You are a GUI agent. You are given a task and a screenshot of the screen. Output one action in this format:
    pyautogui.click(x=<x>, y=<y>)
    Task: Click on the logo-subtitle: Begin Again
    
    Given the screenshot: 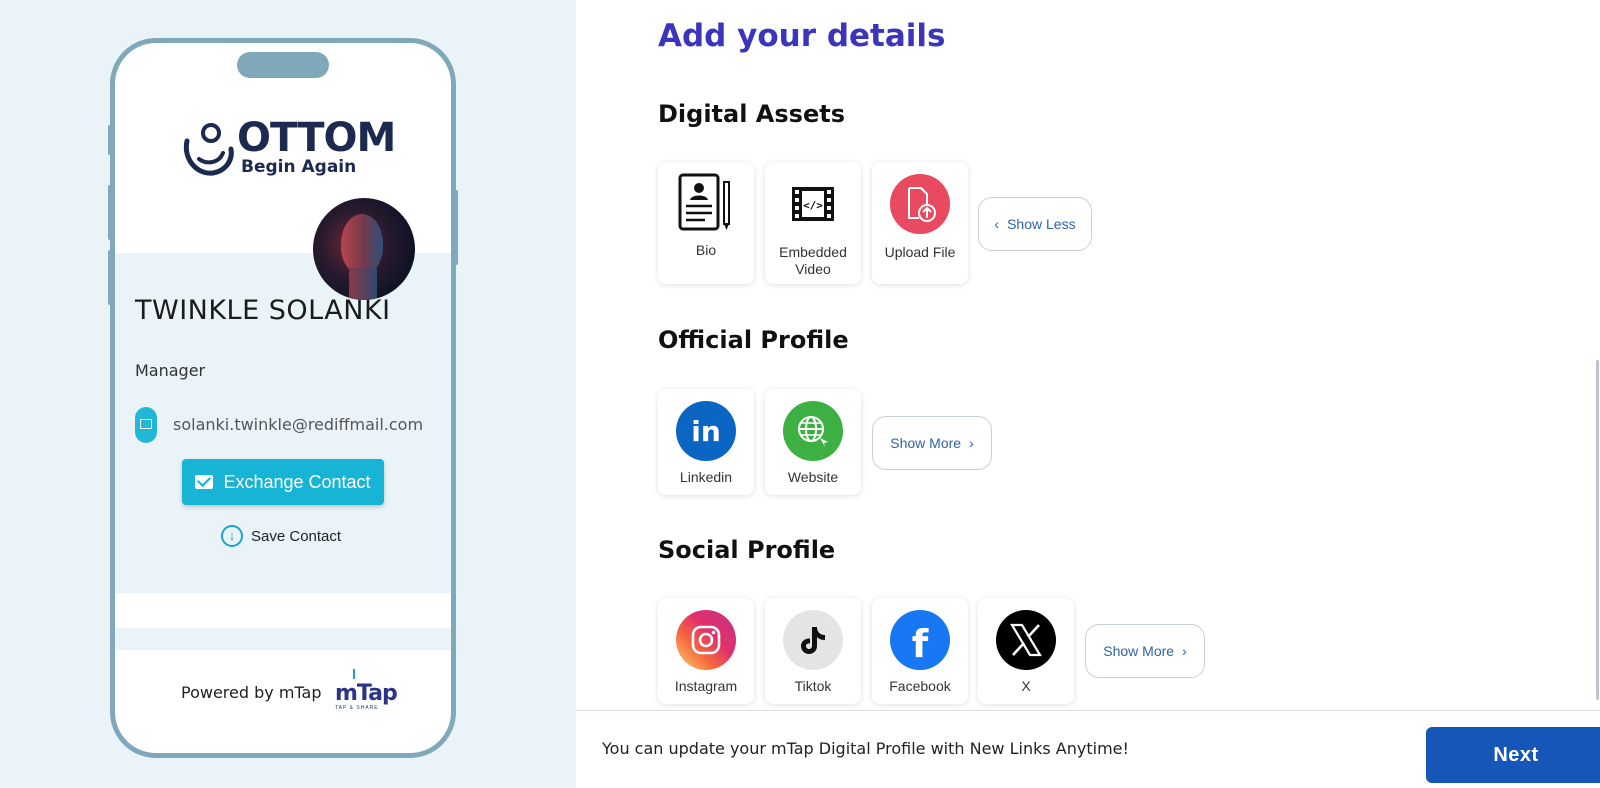 What is the action you would take?
    pyautogui.click(x=299, y=167)
    